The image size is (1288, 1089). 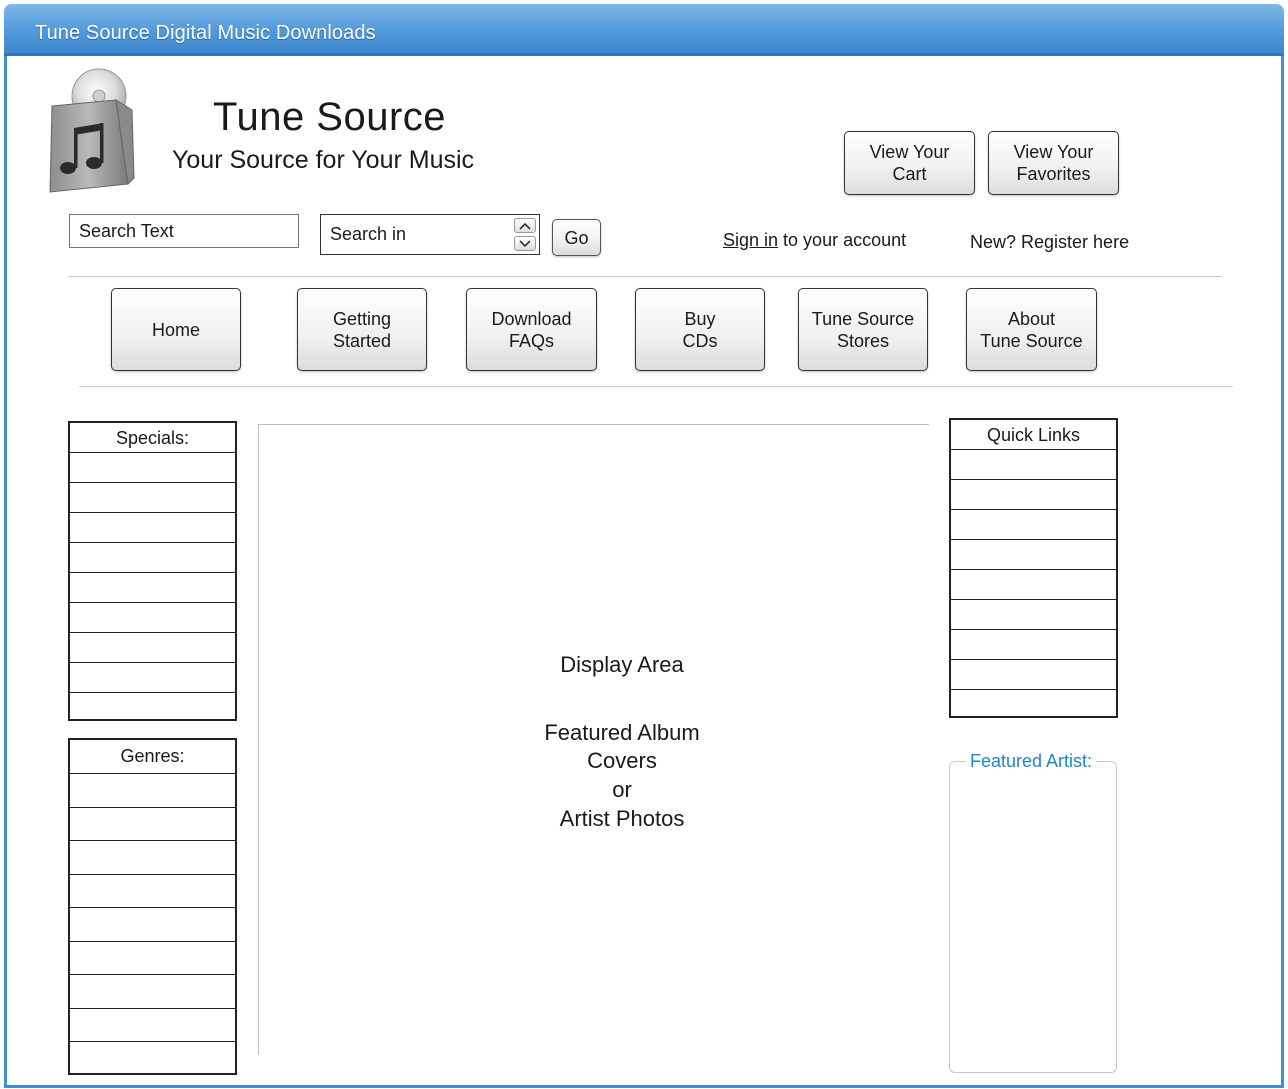 What do you see at coordinates (622, 818) in the screenshot?
I see `artist-photos-label: Artist Photos` at bounding box center [622, 818].